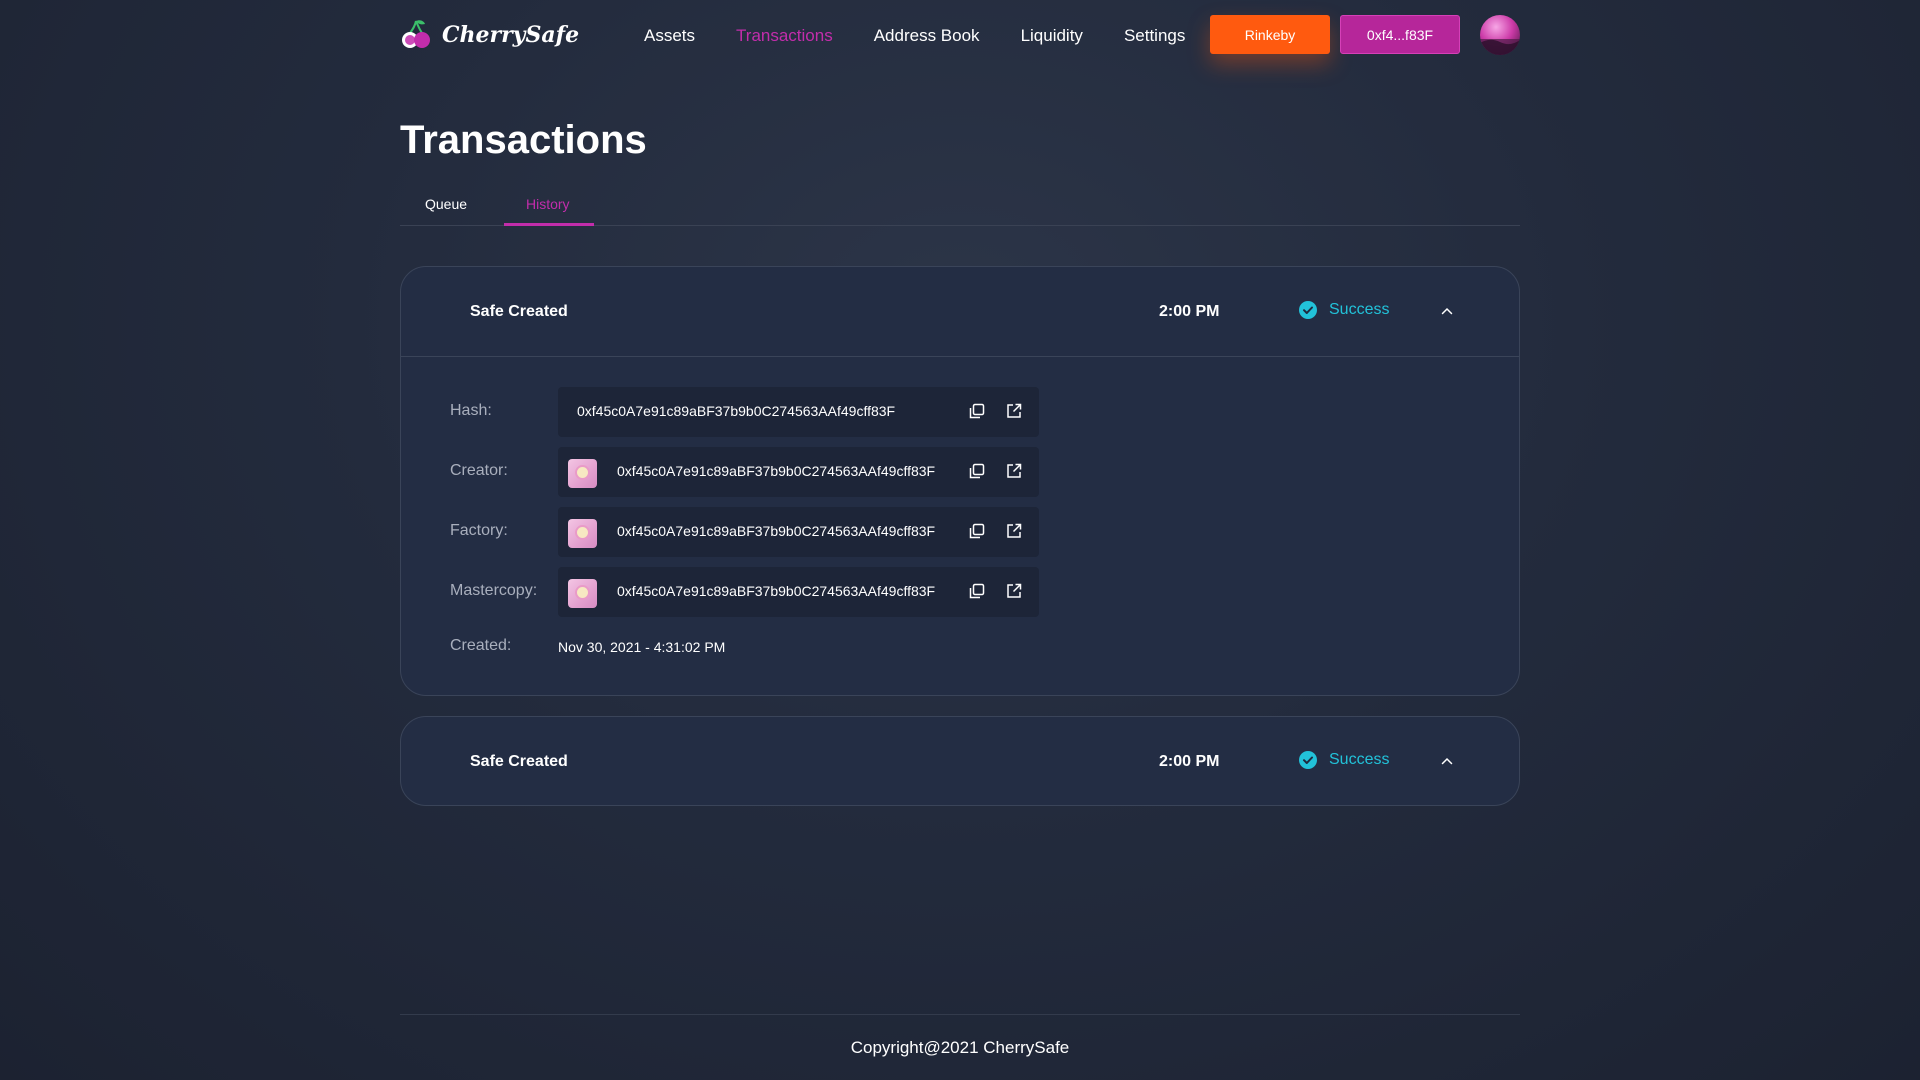 This screenshot has height=1080, width=1920. I want to click on nav-item-transactions: Transactions, so click(784, 36).